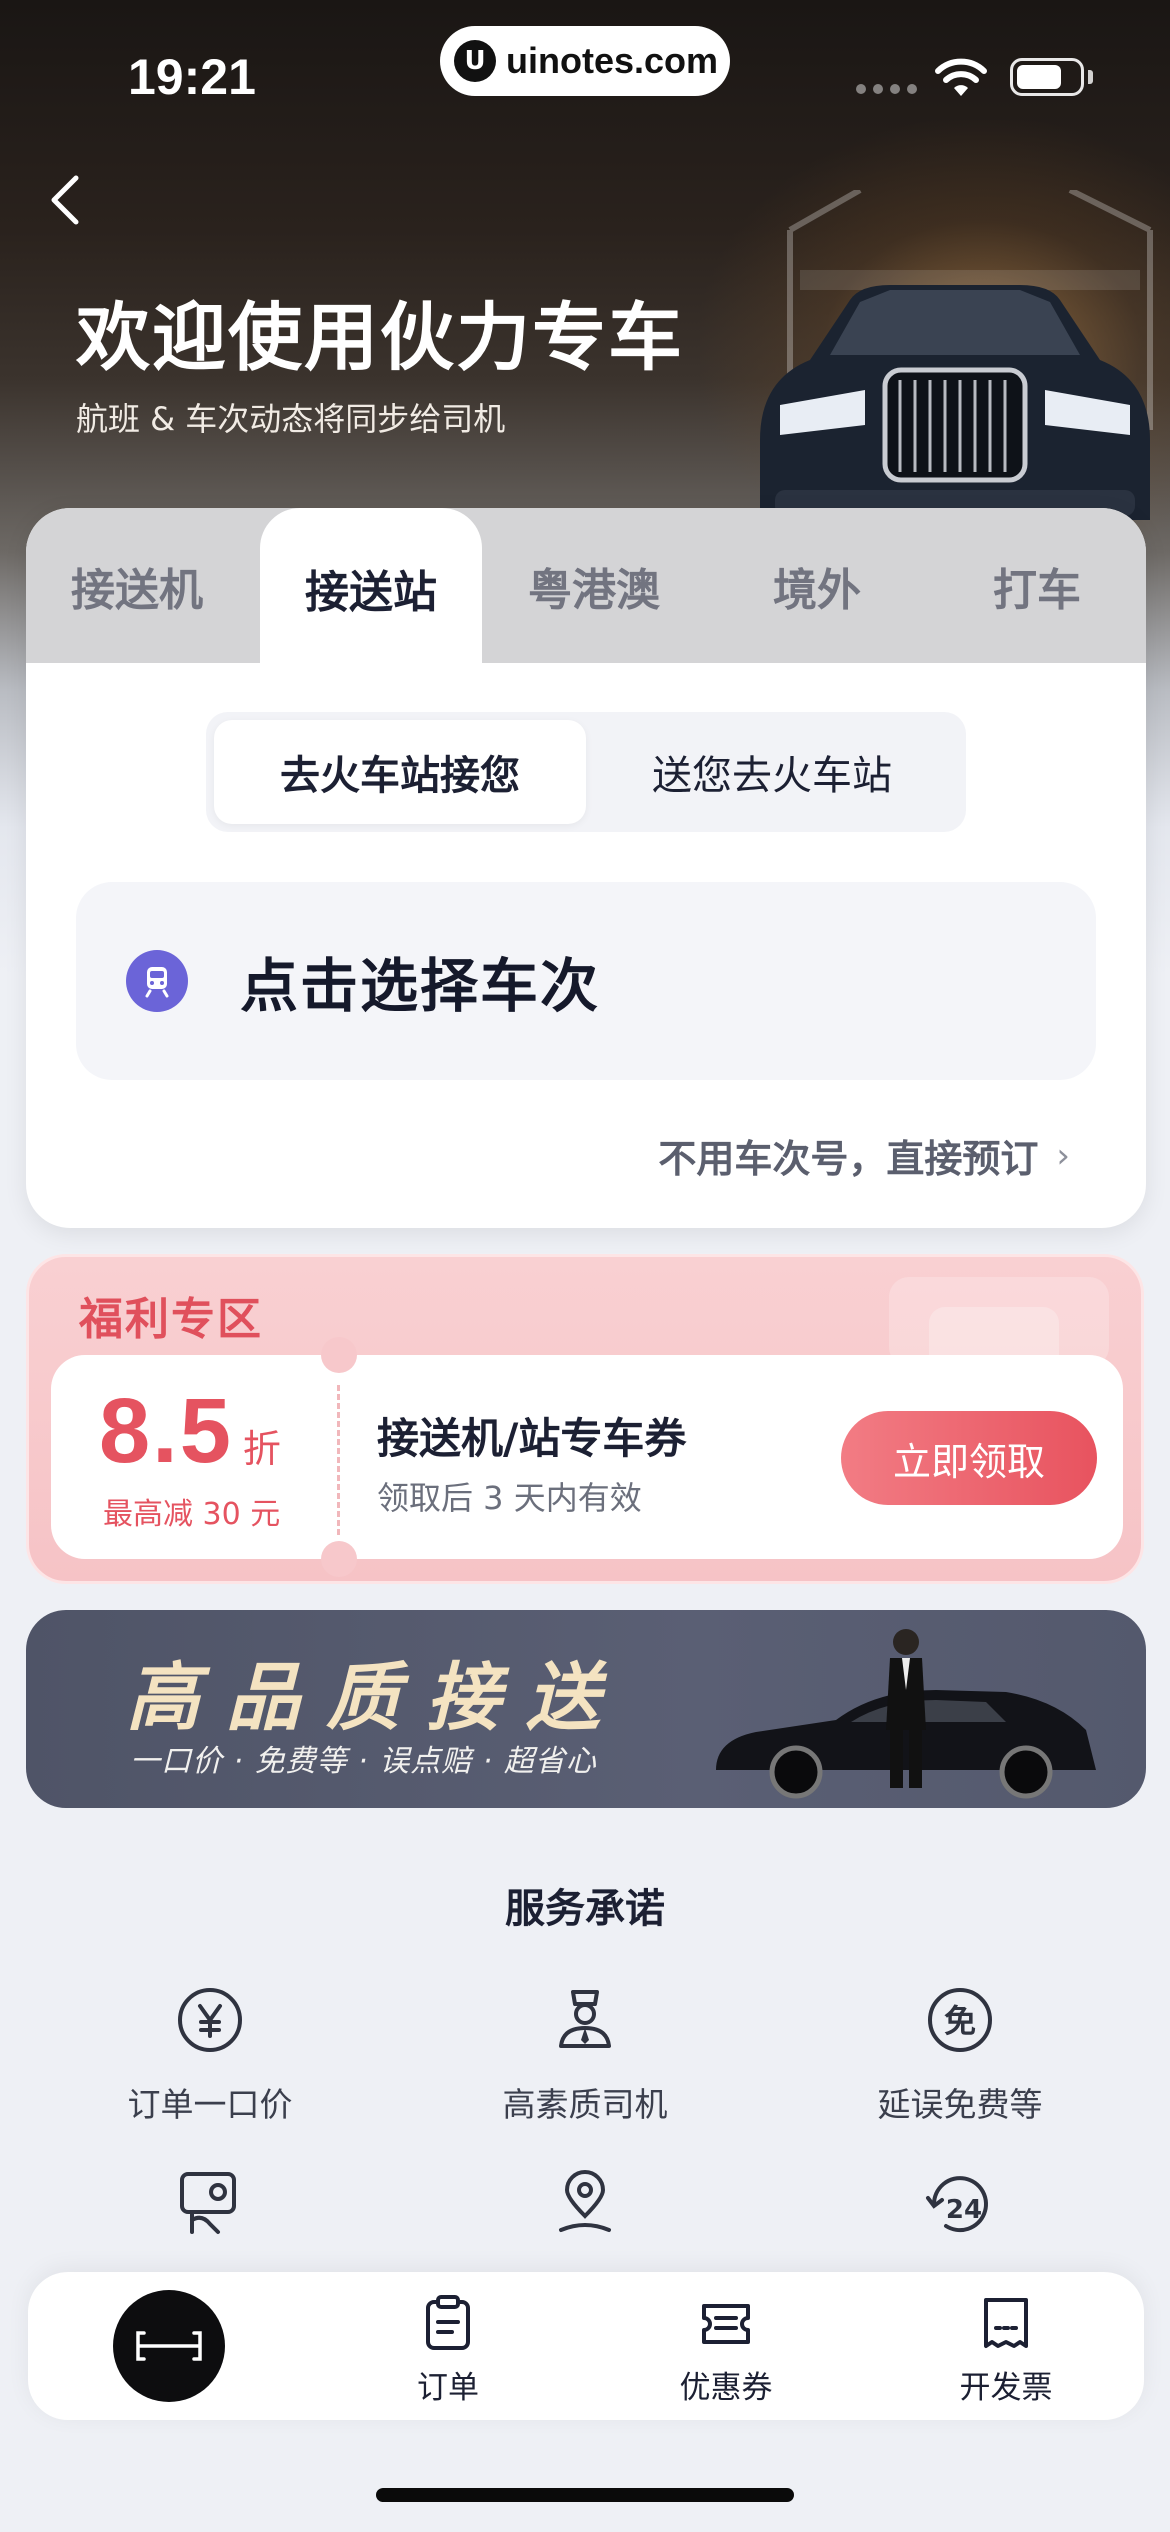  Describe the element at coordinates (210, 2020) in the screenshot. I see `yen-circle-icon` at that location.